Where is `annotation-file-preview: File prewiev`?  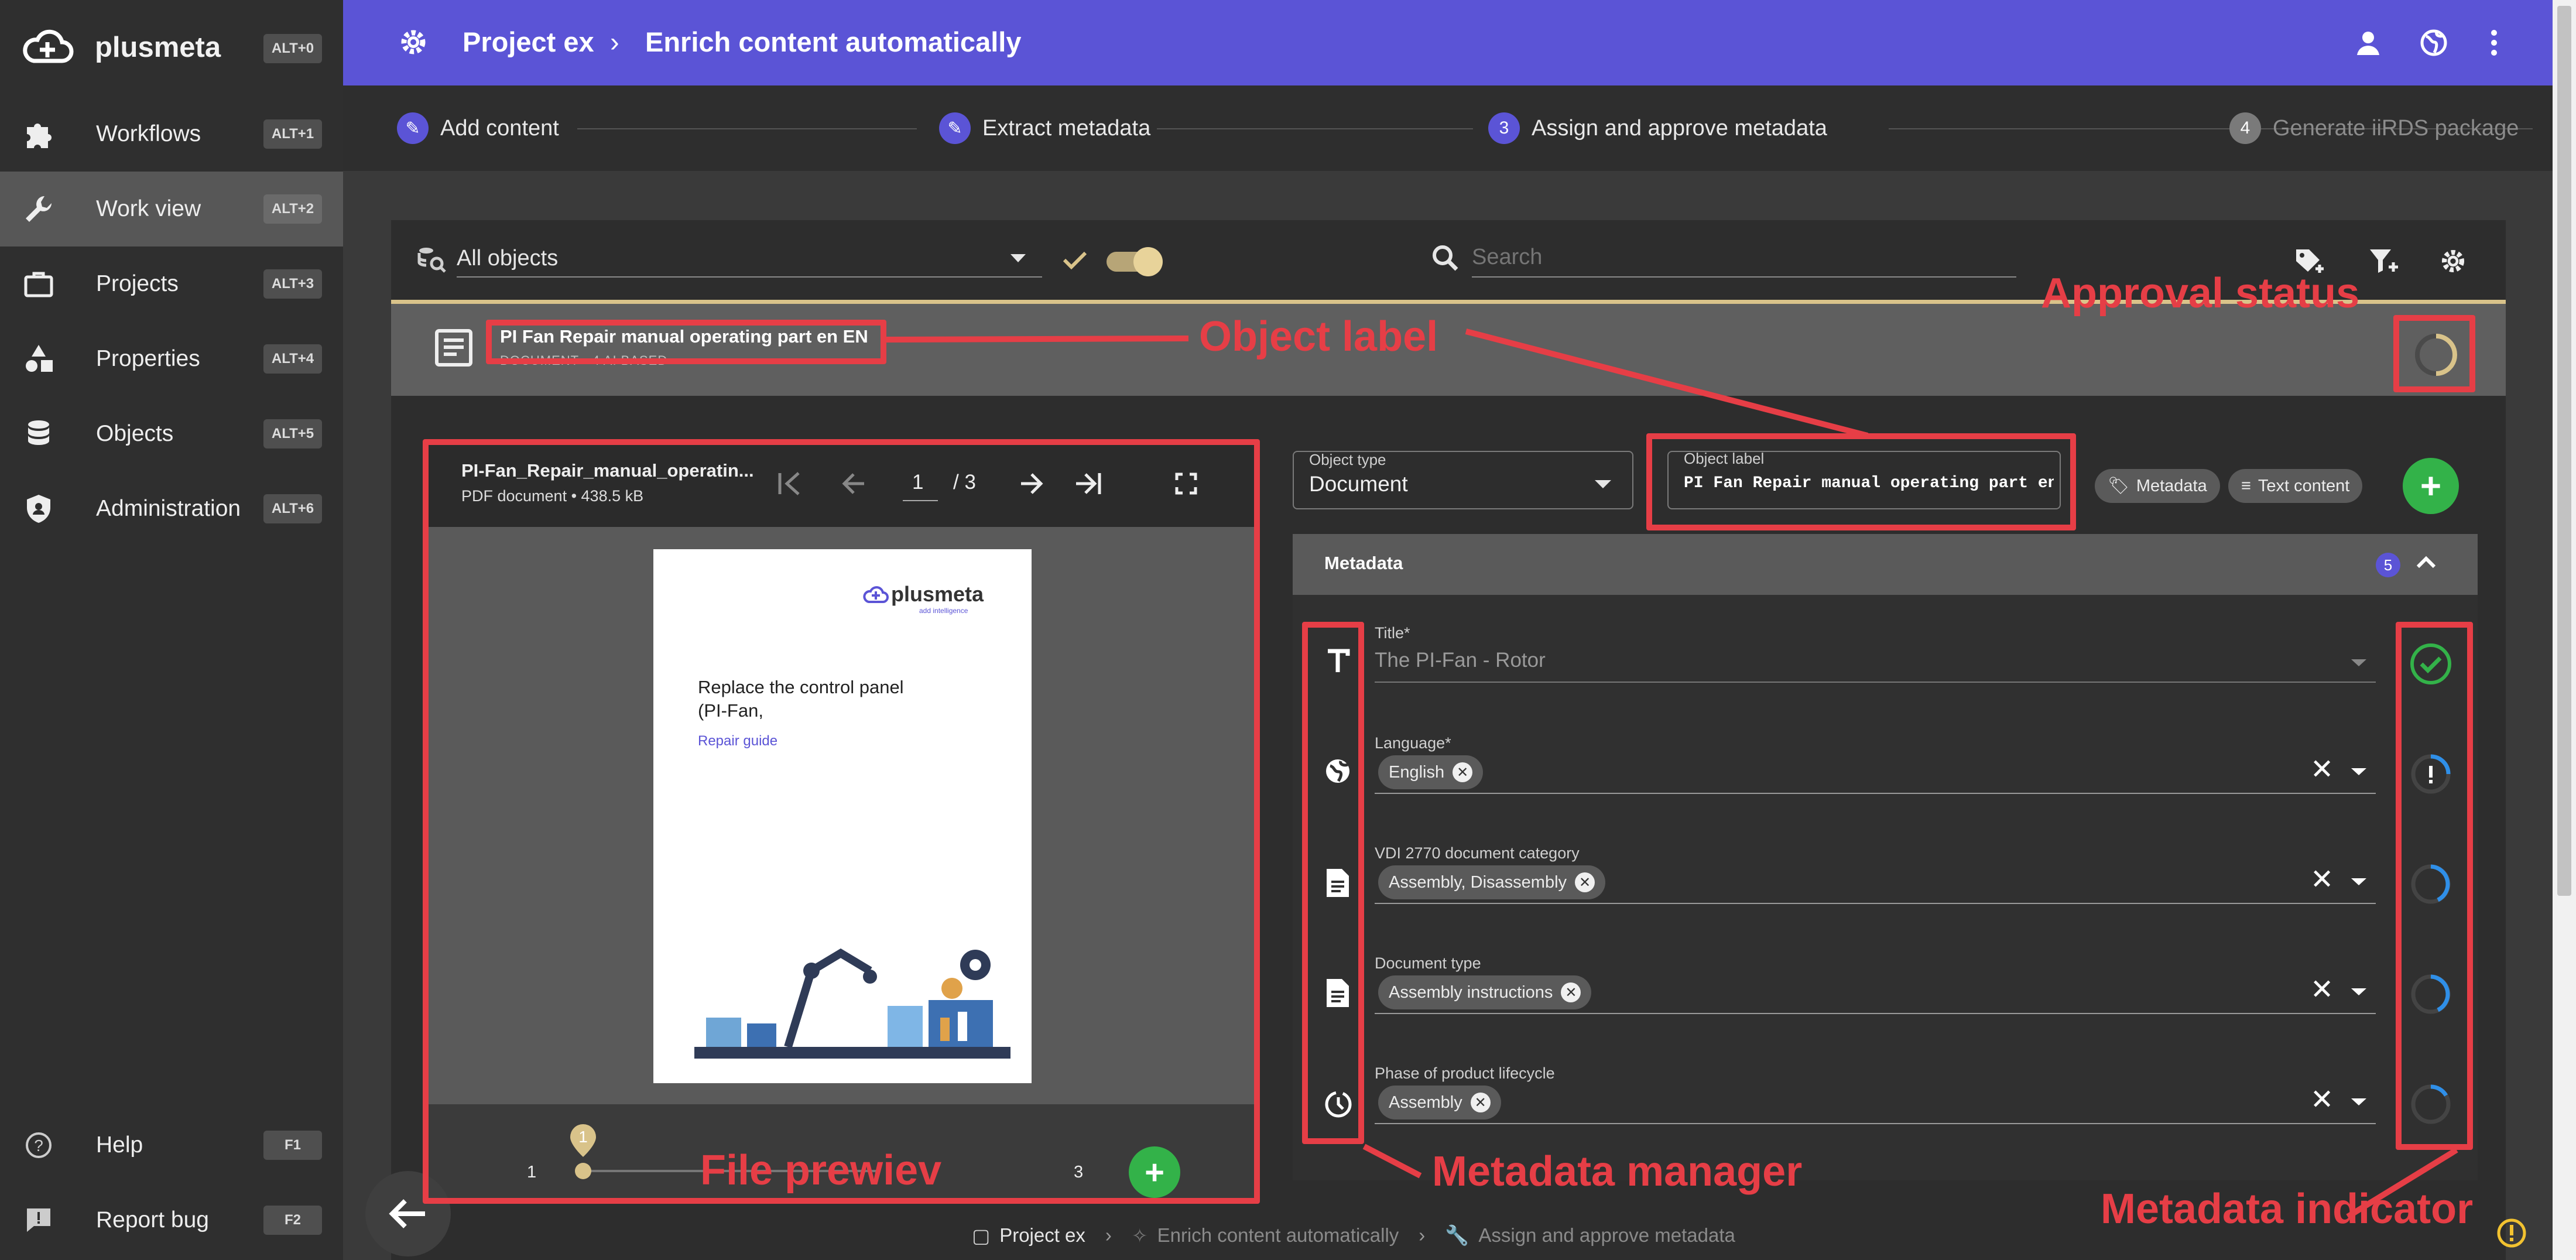
annotation-file-preview: File prewiev is located at coordinates (821, 1171).